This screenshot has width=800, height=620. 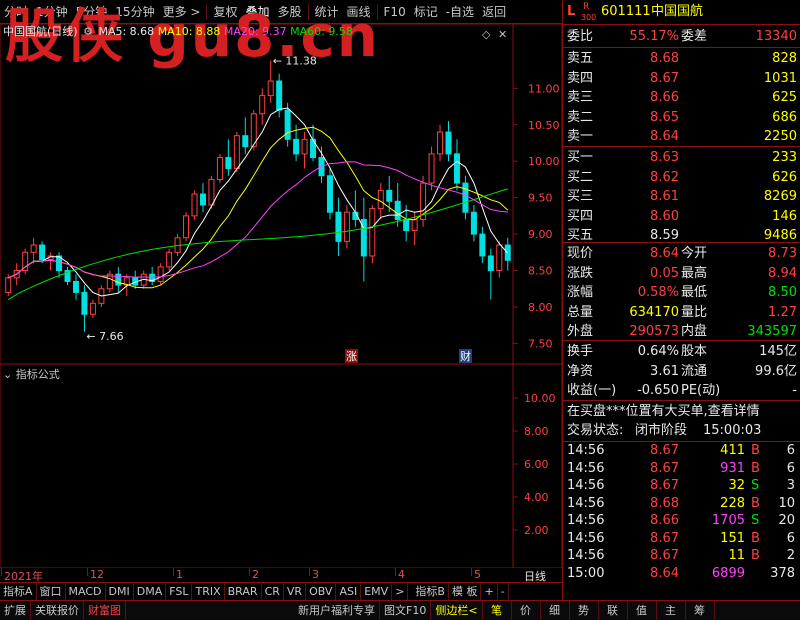 I want to click on time-tick-mark, so click(x=87, y=572).